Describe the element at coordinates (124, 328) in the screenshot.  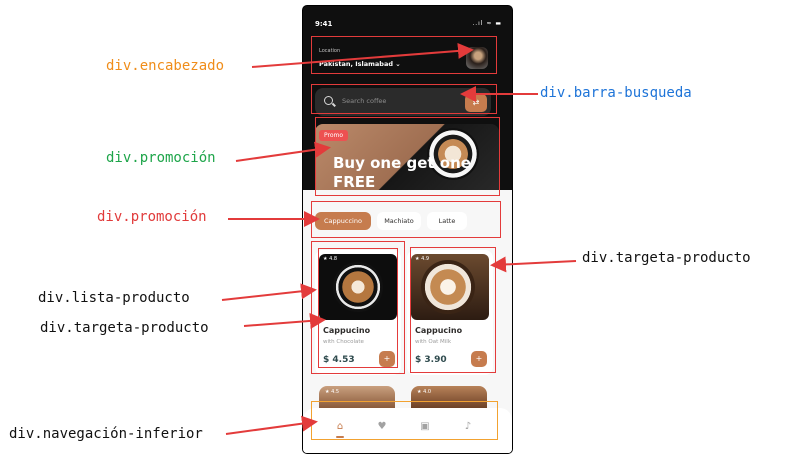
I see `label-targeta-producto-left: div.targeta-producto` at that location.